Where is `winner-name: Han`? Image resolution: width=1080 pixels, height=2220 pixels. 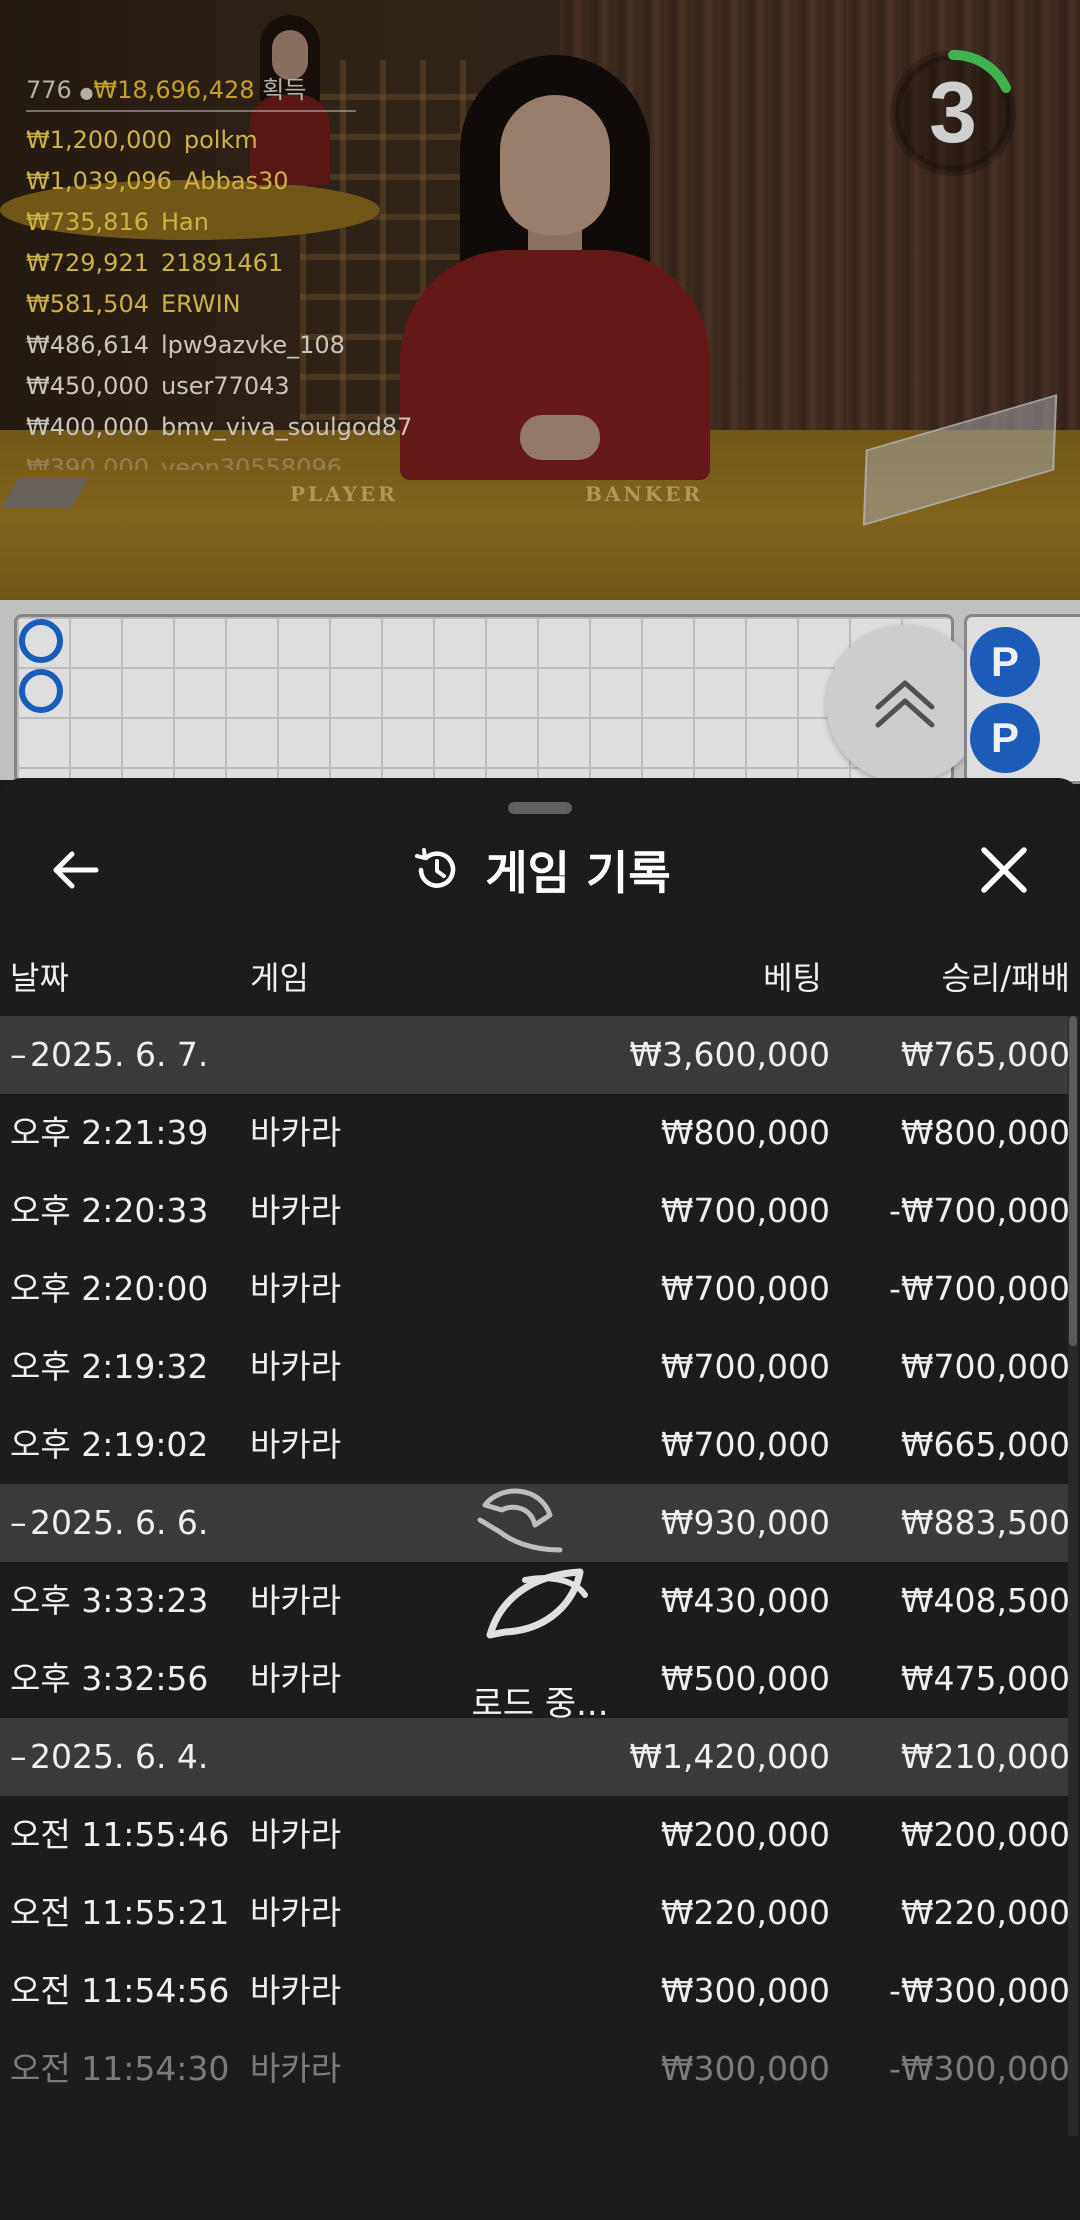
winner-name: Han is located at coordinates (184, 222).